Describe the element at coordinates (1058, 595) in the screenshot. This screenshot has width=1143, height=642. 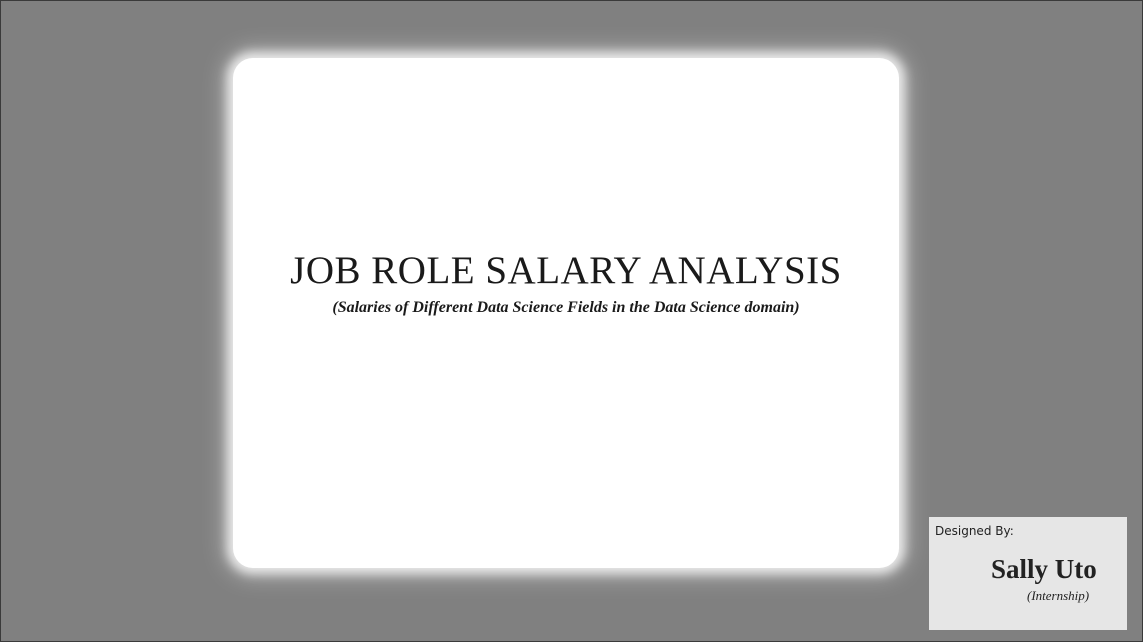
I see `designer-role: (Internship)` at that location.